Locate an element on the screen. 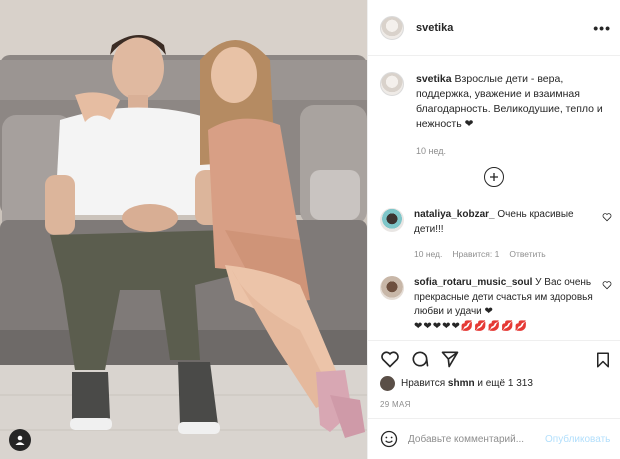 The image size is (620, 459). load-more-comments-button is located at coordinates (494, 177).